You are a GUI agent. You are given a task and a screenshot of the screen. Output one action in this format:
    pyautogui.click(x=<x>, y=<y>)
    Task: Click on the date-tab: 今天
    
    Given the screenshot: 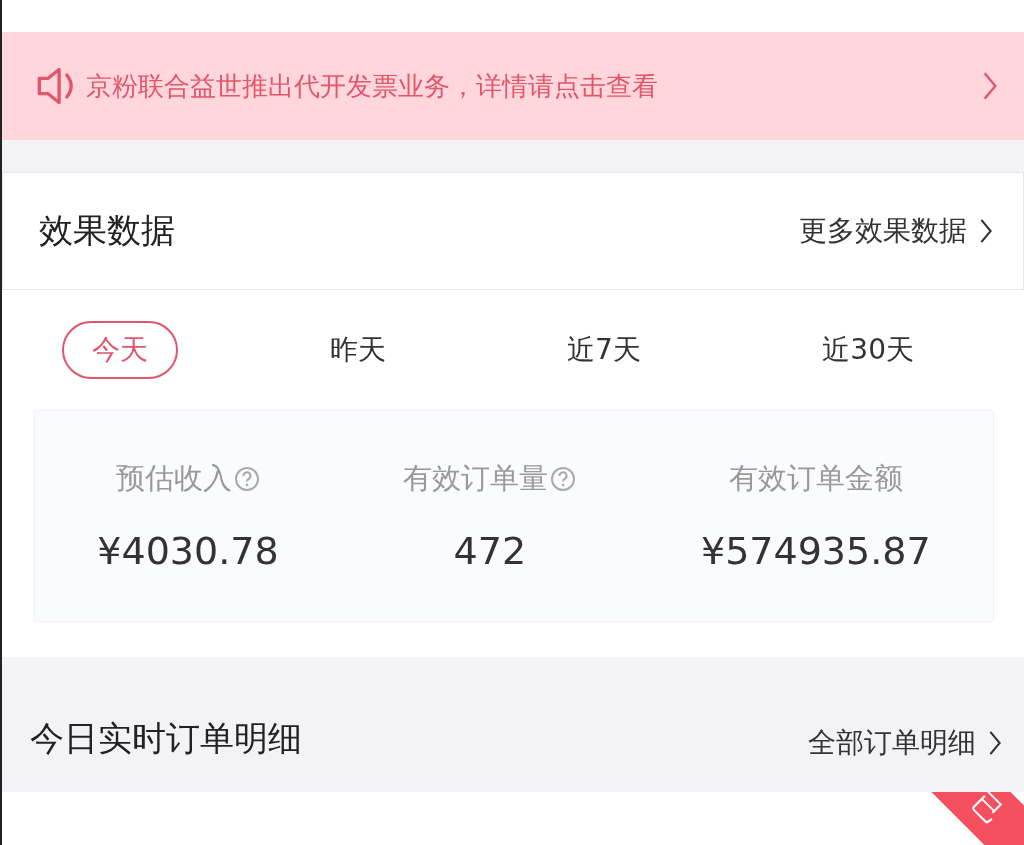 What is the action you would take?
    pyautogui.click(x=120, y=350)
    